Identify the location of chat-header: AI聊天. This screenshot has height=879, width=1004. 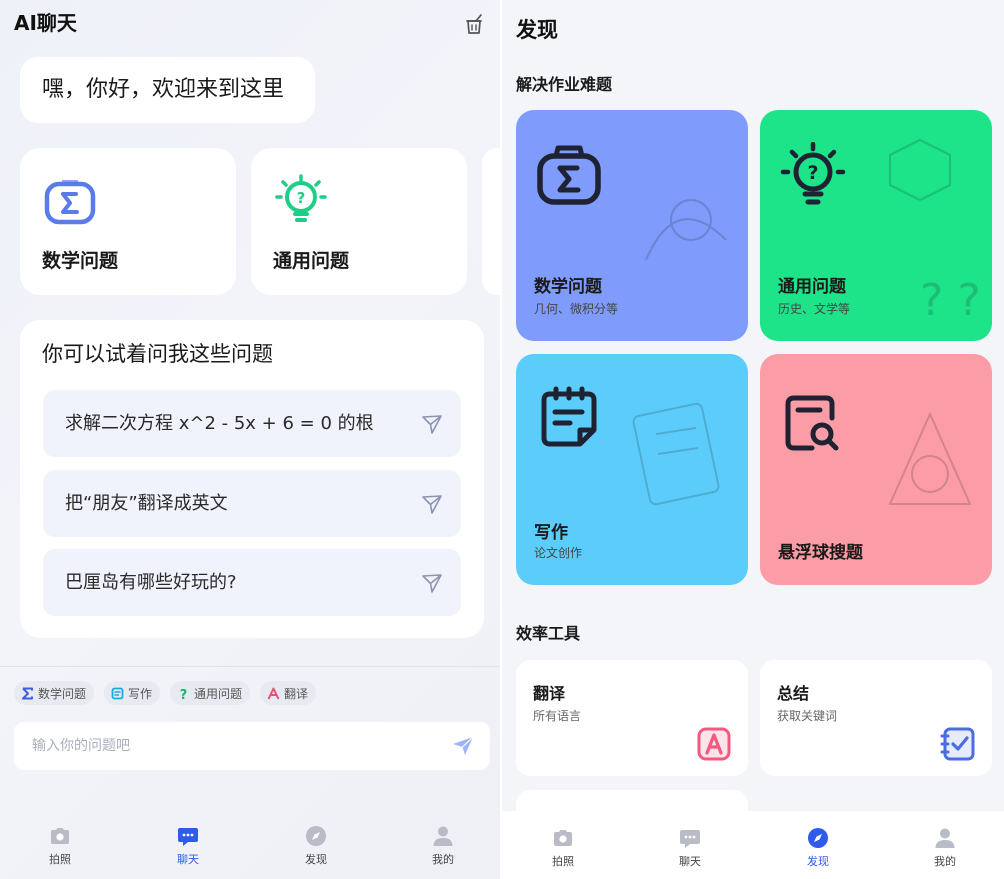
(250, 23).